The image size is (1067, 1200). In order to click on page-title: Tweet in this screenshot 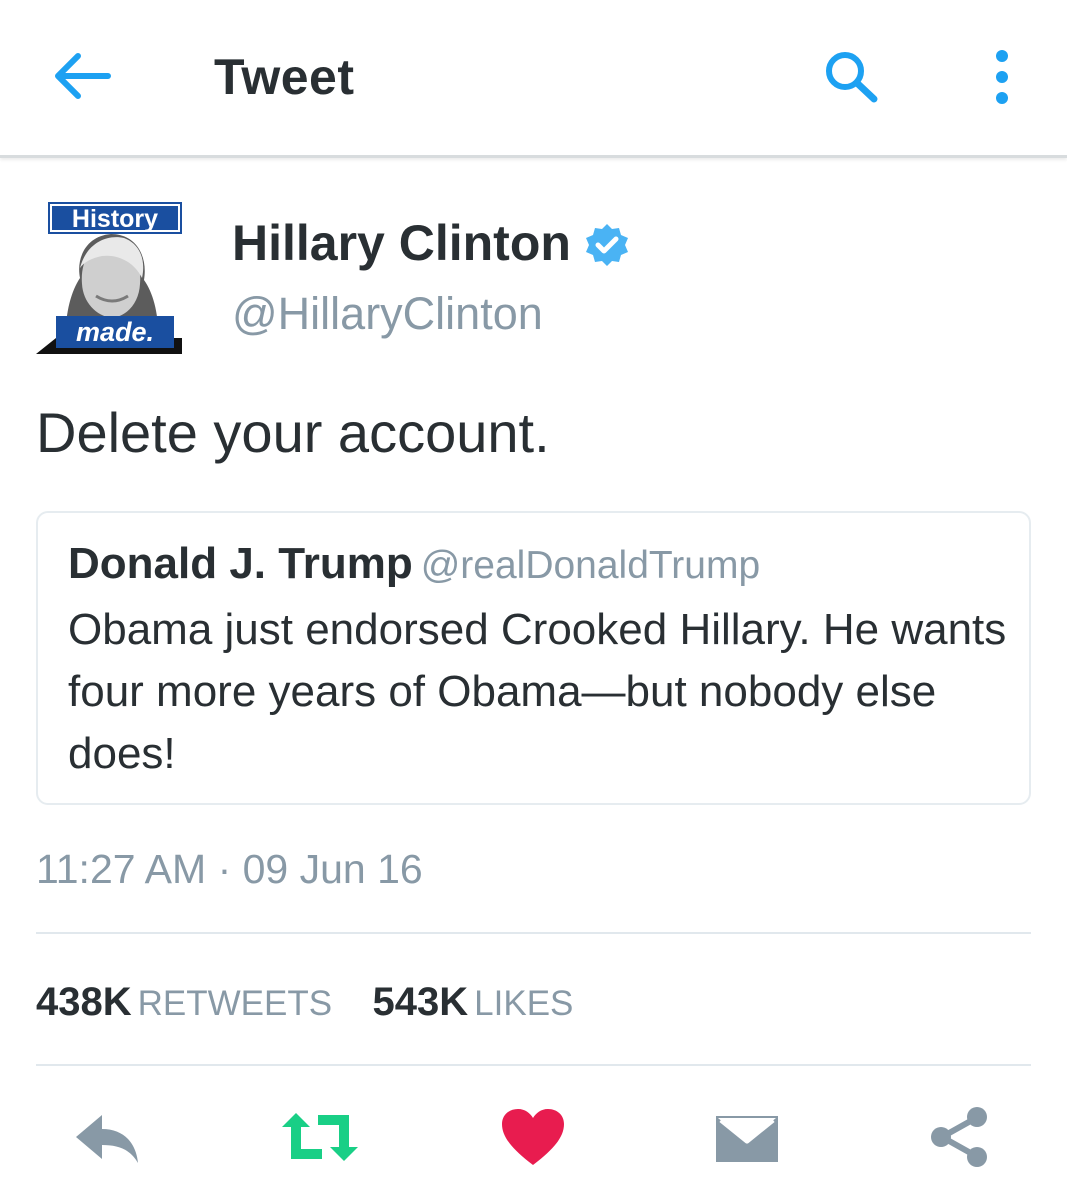, I will do `click(284, 77)`.